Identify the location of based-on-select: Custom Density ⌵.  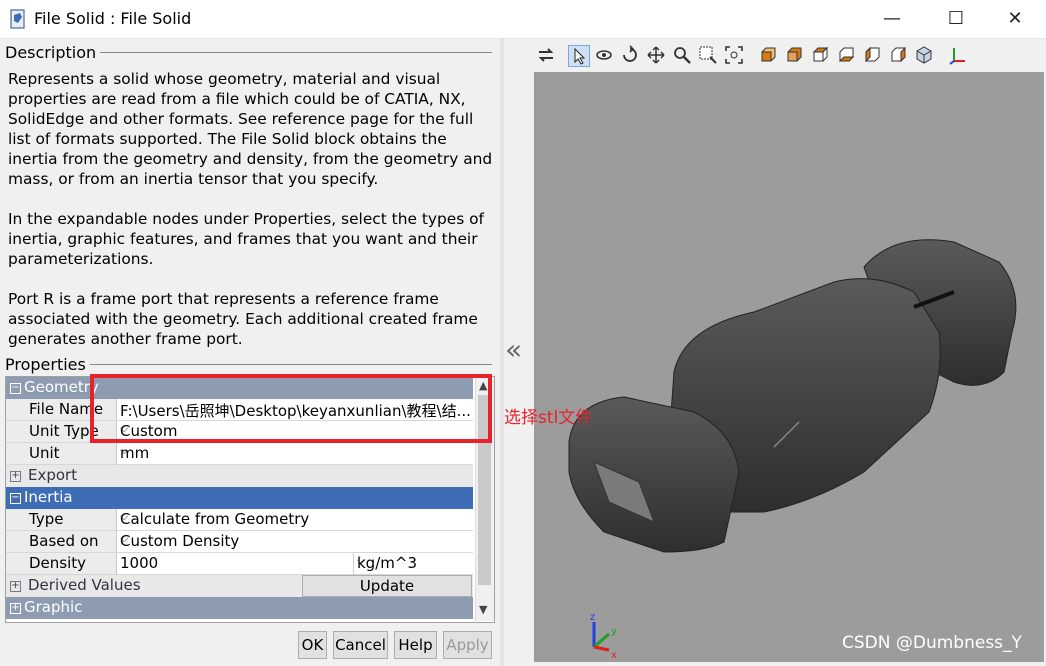
(295, 542).